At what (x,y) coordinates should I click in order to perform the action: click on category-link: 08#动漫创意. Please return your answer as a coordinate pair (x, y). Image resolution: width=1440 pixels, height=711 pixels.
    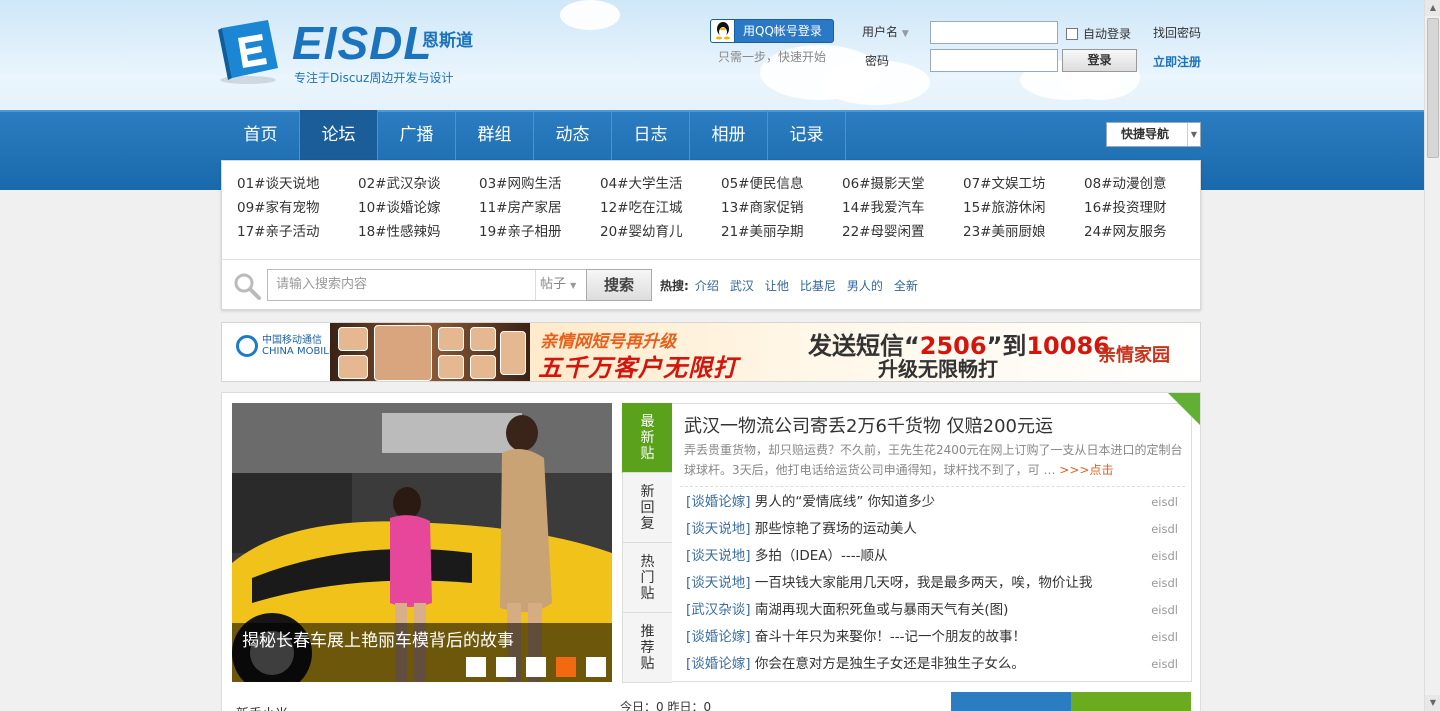
    Looking at the image, I should click on (1144, 184).